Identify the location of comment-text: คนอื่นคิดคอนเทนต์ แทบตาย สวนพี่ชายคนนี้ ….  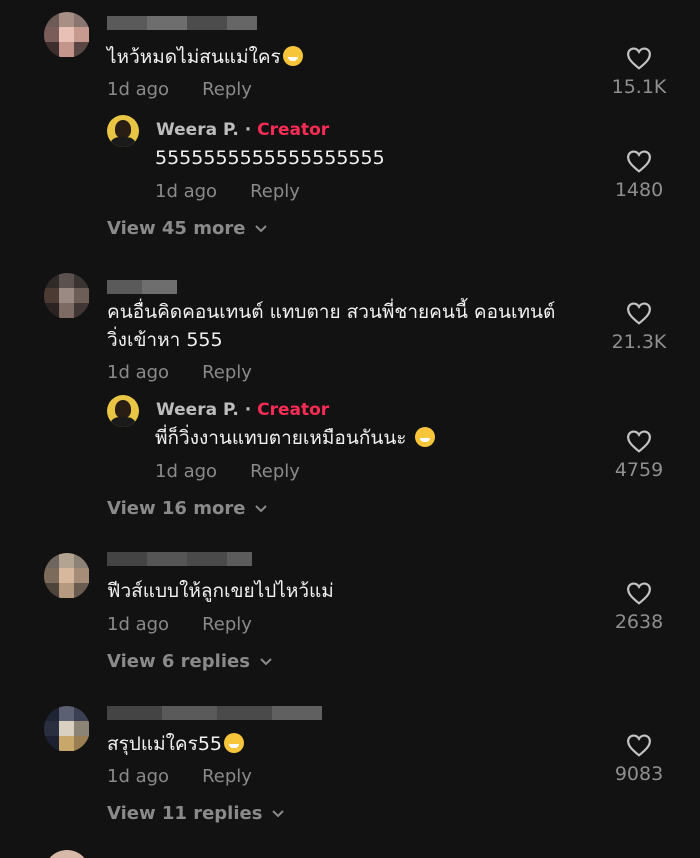
(331, 326).